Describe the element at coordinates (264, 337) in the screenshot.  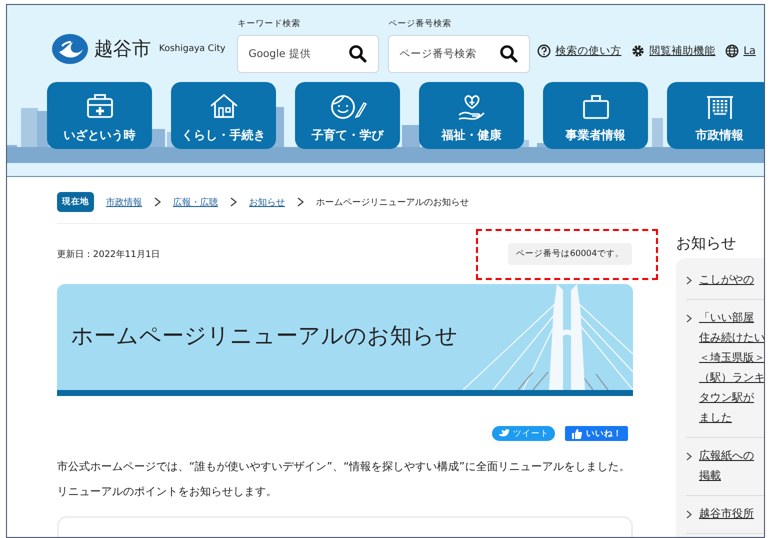
I see `page-title: ホームページリニューアルのお知らせ` at that location.